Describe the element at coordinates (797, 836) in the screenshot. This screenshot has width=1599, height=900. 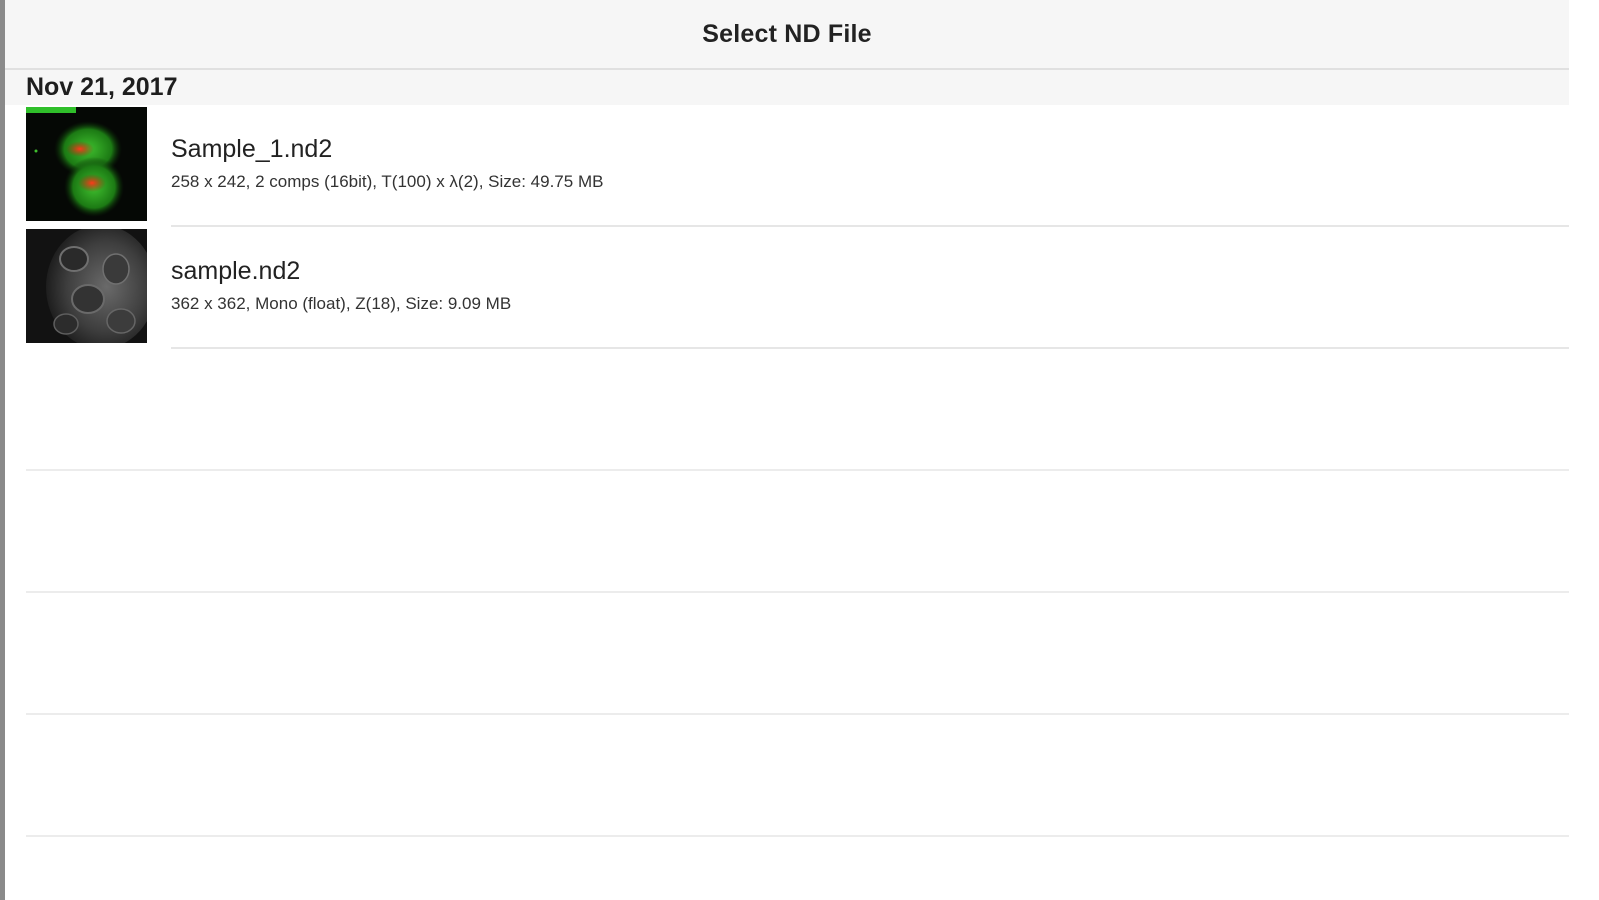
I see `row-separator` at that location.